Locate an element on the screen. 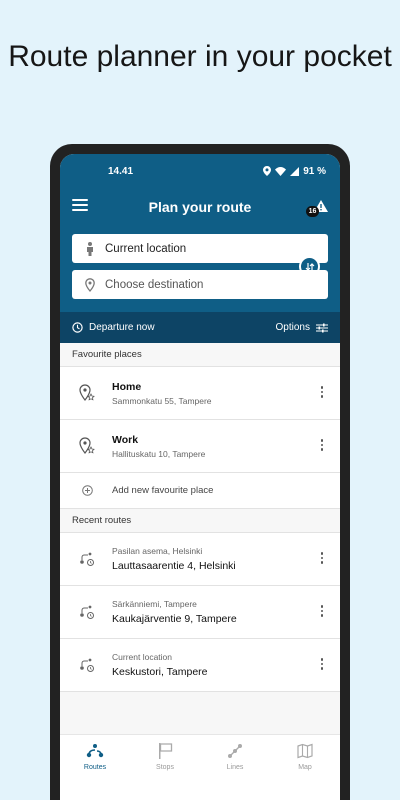 The image size is (400, 800). tab-map: Map is located at coordinates (305, 767).